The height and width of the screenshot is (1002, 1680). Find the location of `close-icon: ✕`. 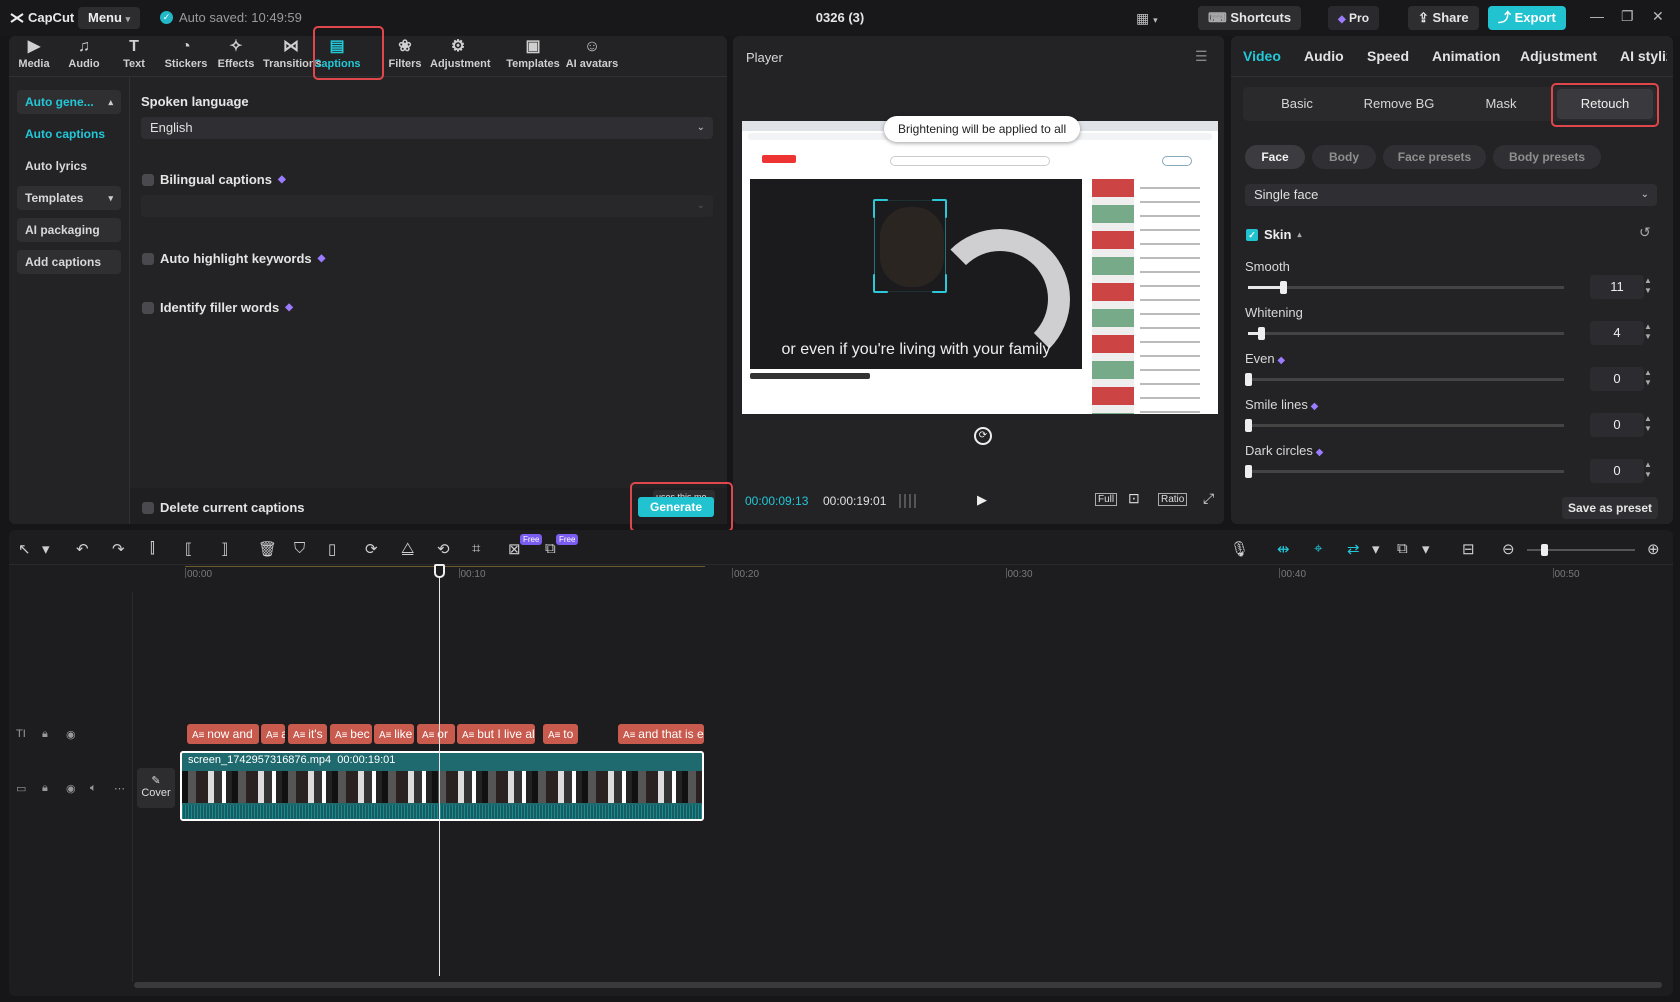

close-icon: ✕ is located at coordinates (1658, 16).